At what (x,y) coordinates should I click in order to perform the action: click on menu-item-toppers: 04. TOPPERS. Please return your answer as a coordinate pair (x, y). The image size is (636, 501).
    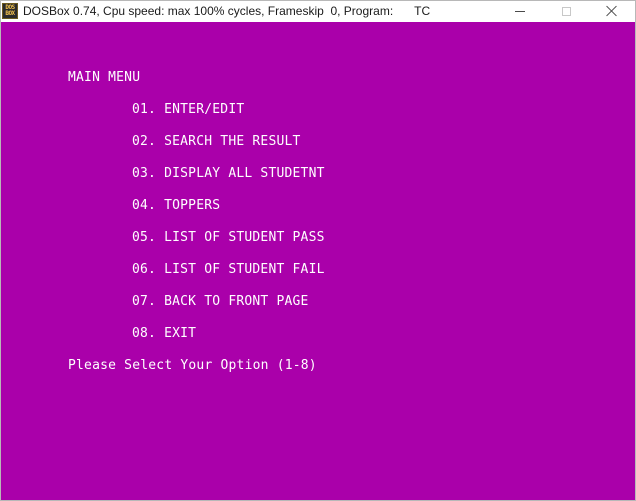
    Looking at the image, I should click on (176, 205).